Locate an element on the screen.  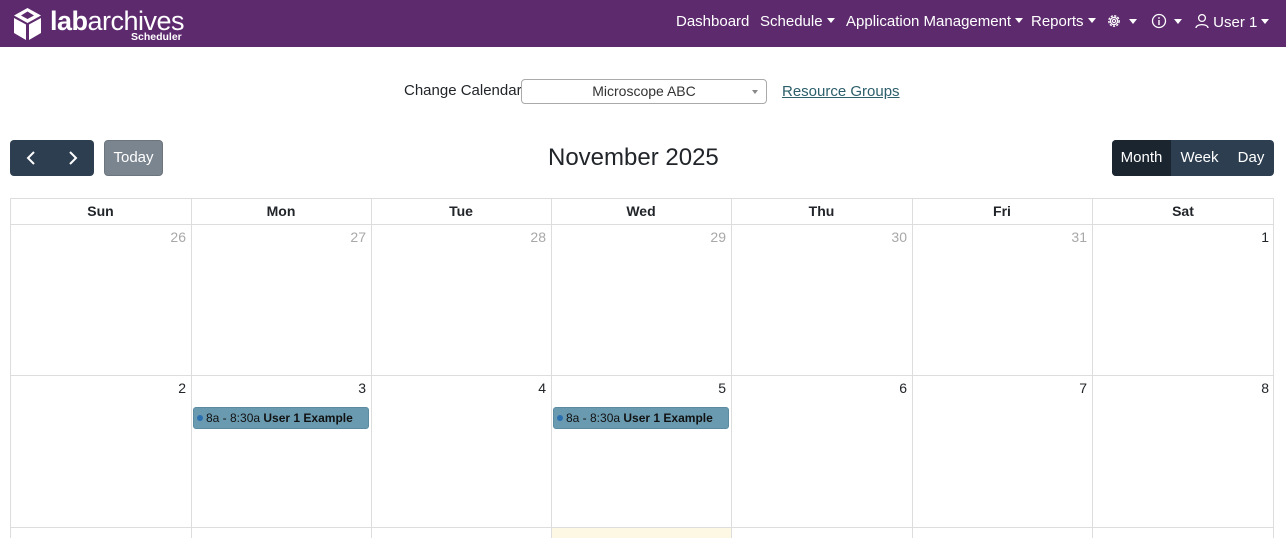
day-cell: 1 is located at coordinates (1183, 300).